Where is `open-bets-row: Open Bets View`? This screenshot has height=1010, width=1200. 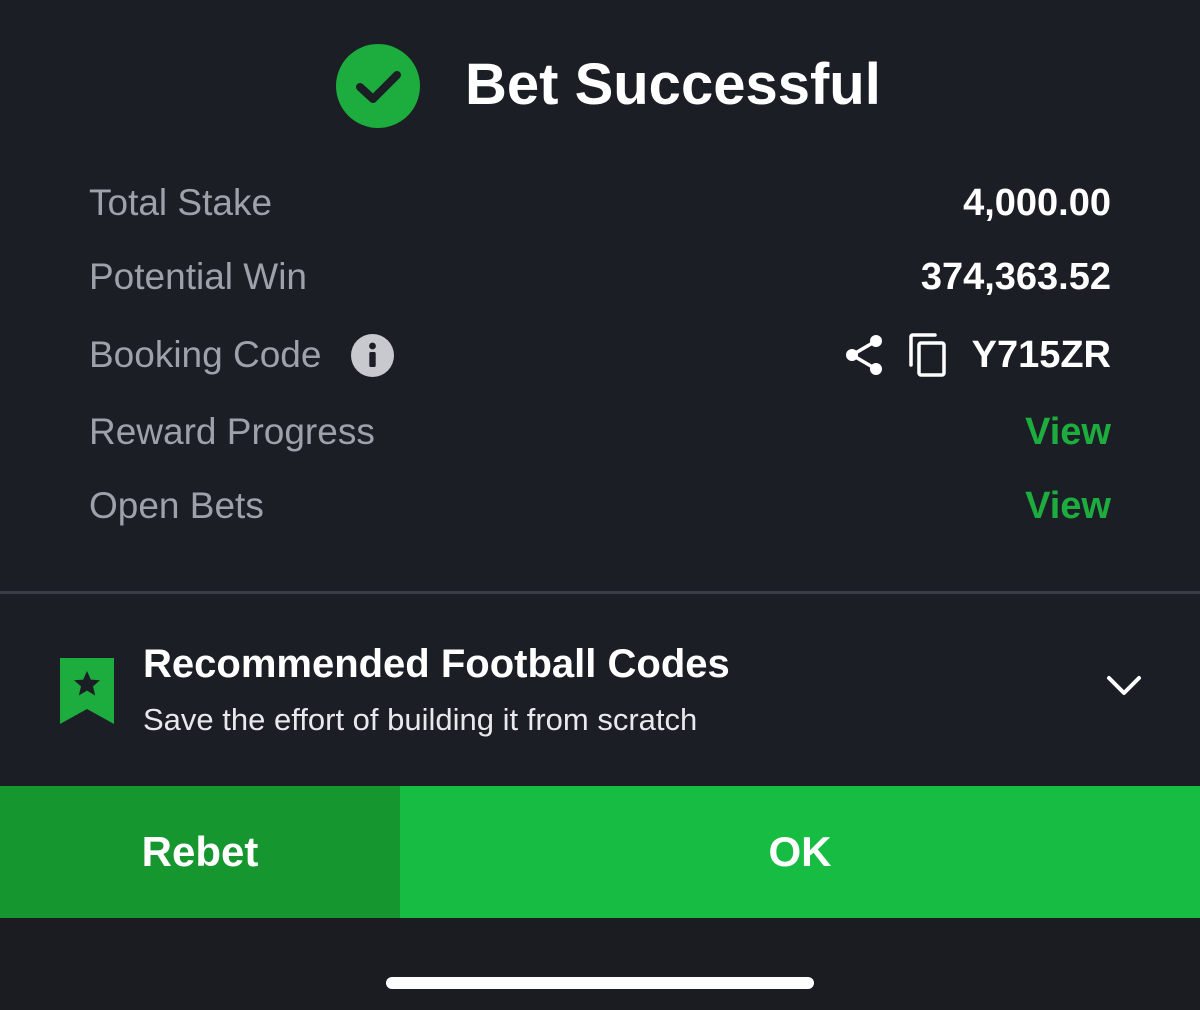
open-bets-row: Open Bets View is located at coordinates (600, 506).